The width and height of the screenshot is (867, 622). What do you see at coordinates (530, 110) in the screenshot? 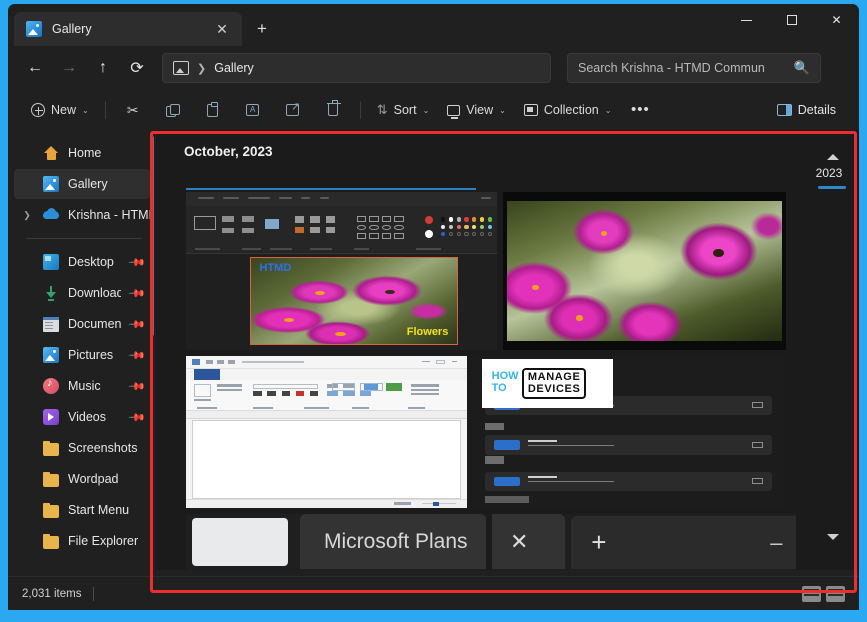
I see `collection-icon` at bounding box center [530, 110].